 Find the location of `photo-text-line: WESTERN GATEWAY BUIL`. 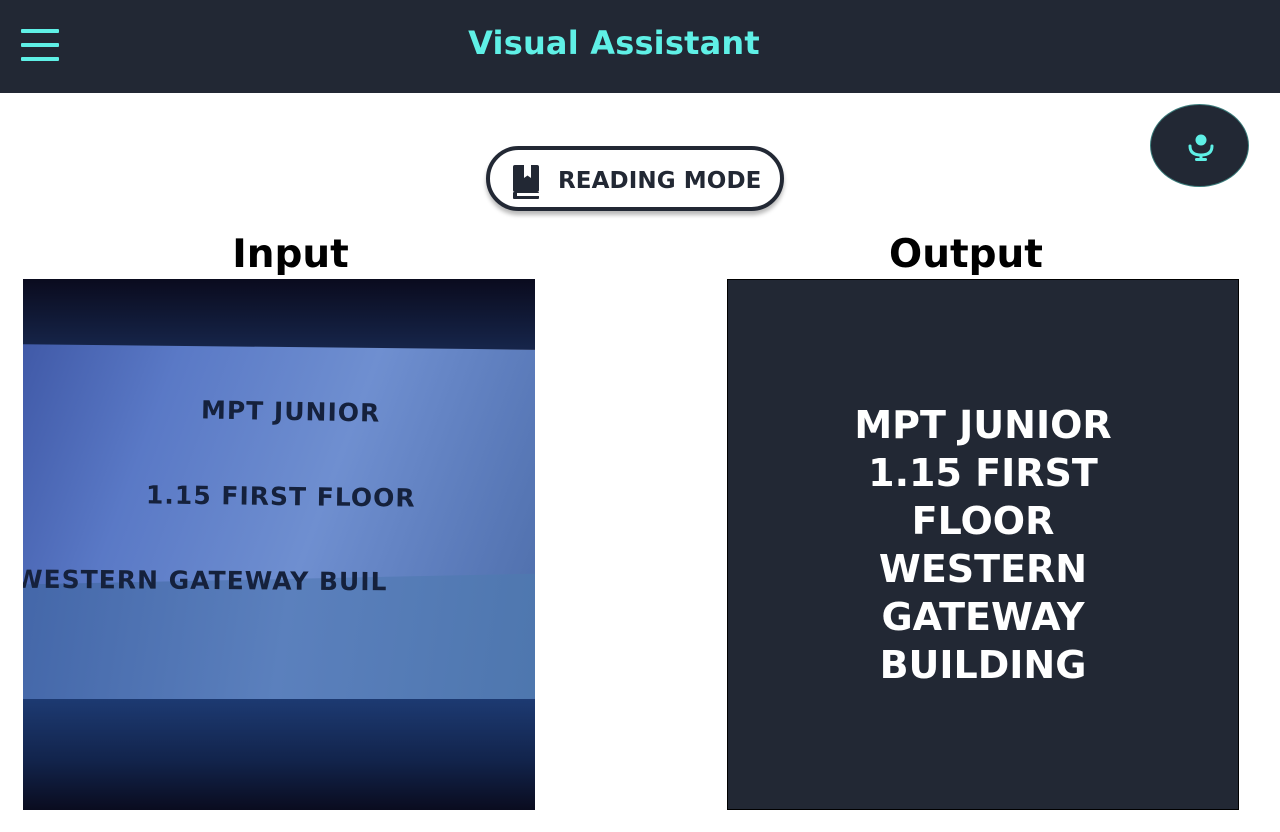

photo-text-line: WESTERN GATEWAY BUIL is located at coordinates (205, 580).